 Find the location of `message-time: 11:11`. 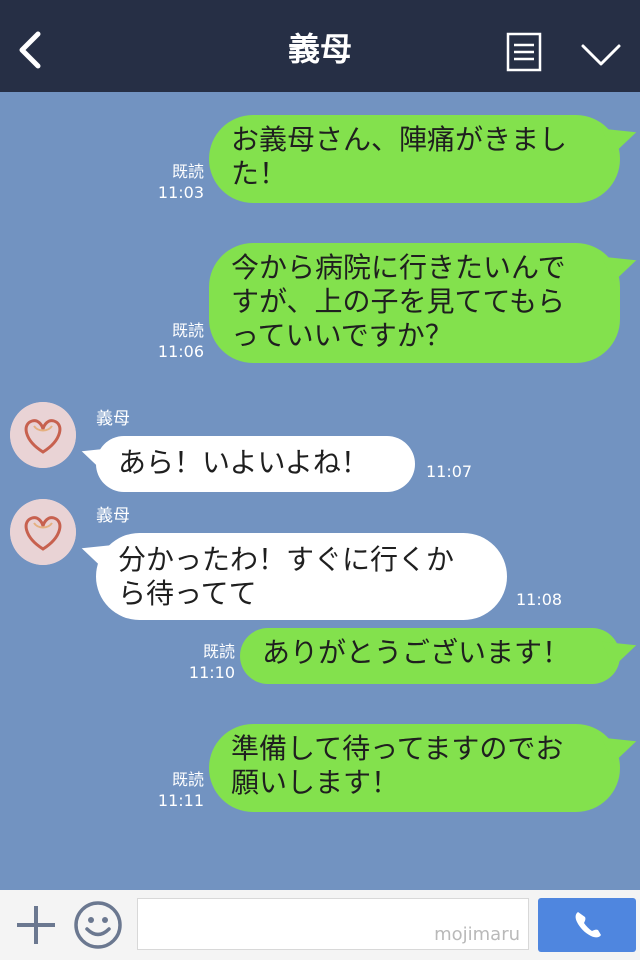

message-time: 11:11 is located at coordinates (180, 800).